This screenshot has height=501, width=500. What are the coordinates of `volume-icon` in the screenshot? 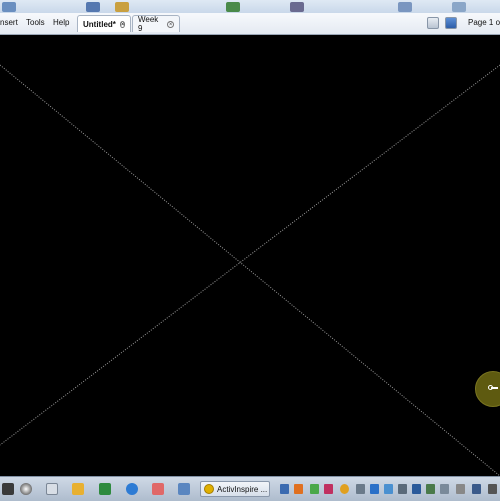 It's located at (492, 489).